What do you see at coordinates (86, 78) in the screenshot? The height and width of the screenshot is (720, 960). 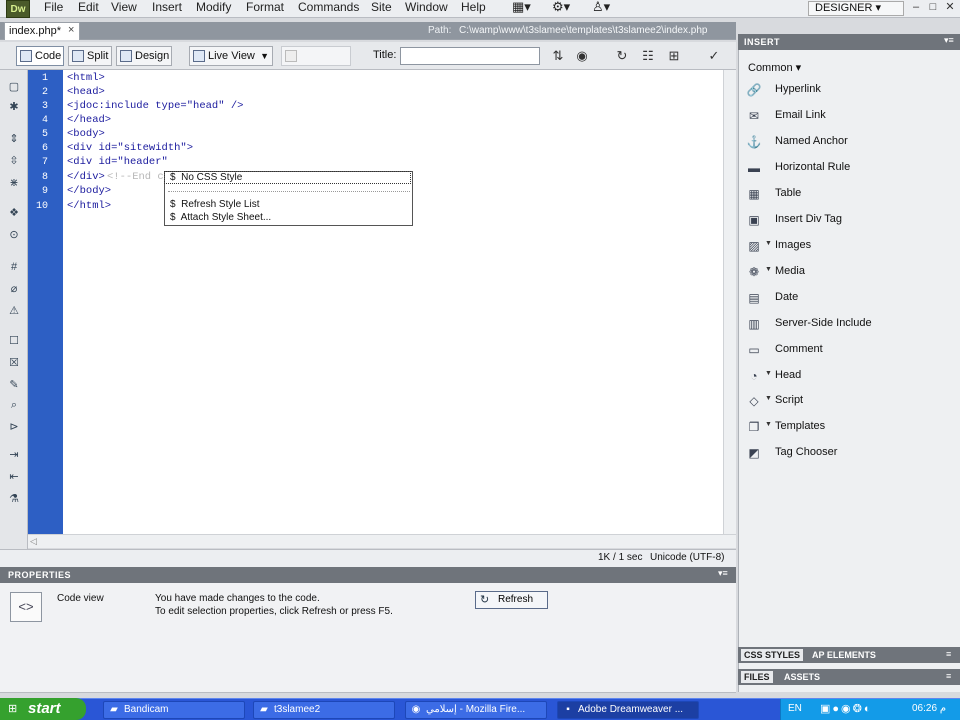 I see `code-line: <html>` at bounding box center [86, 78].